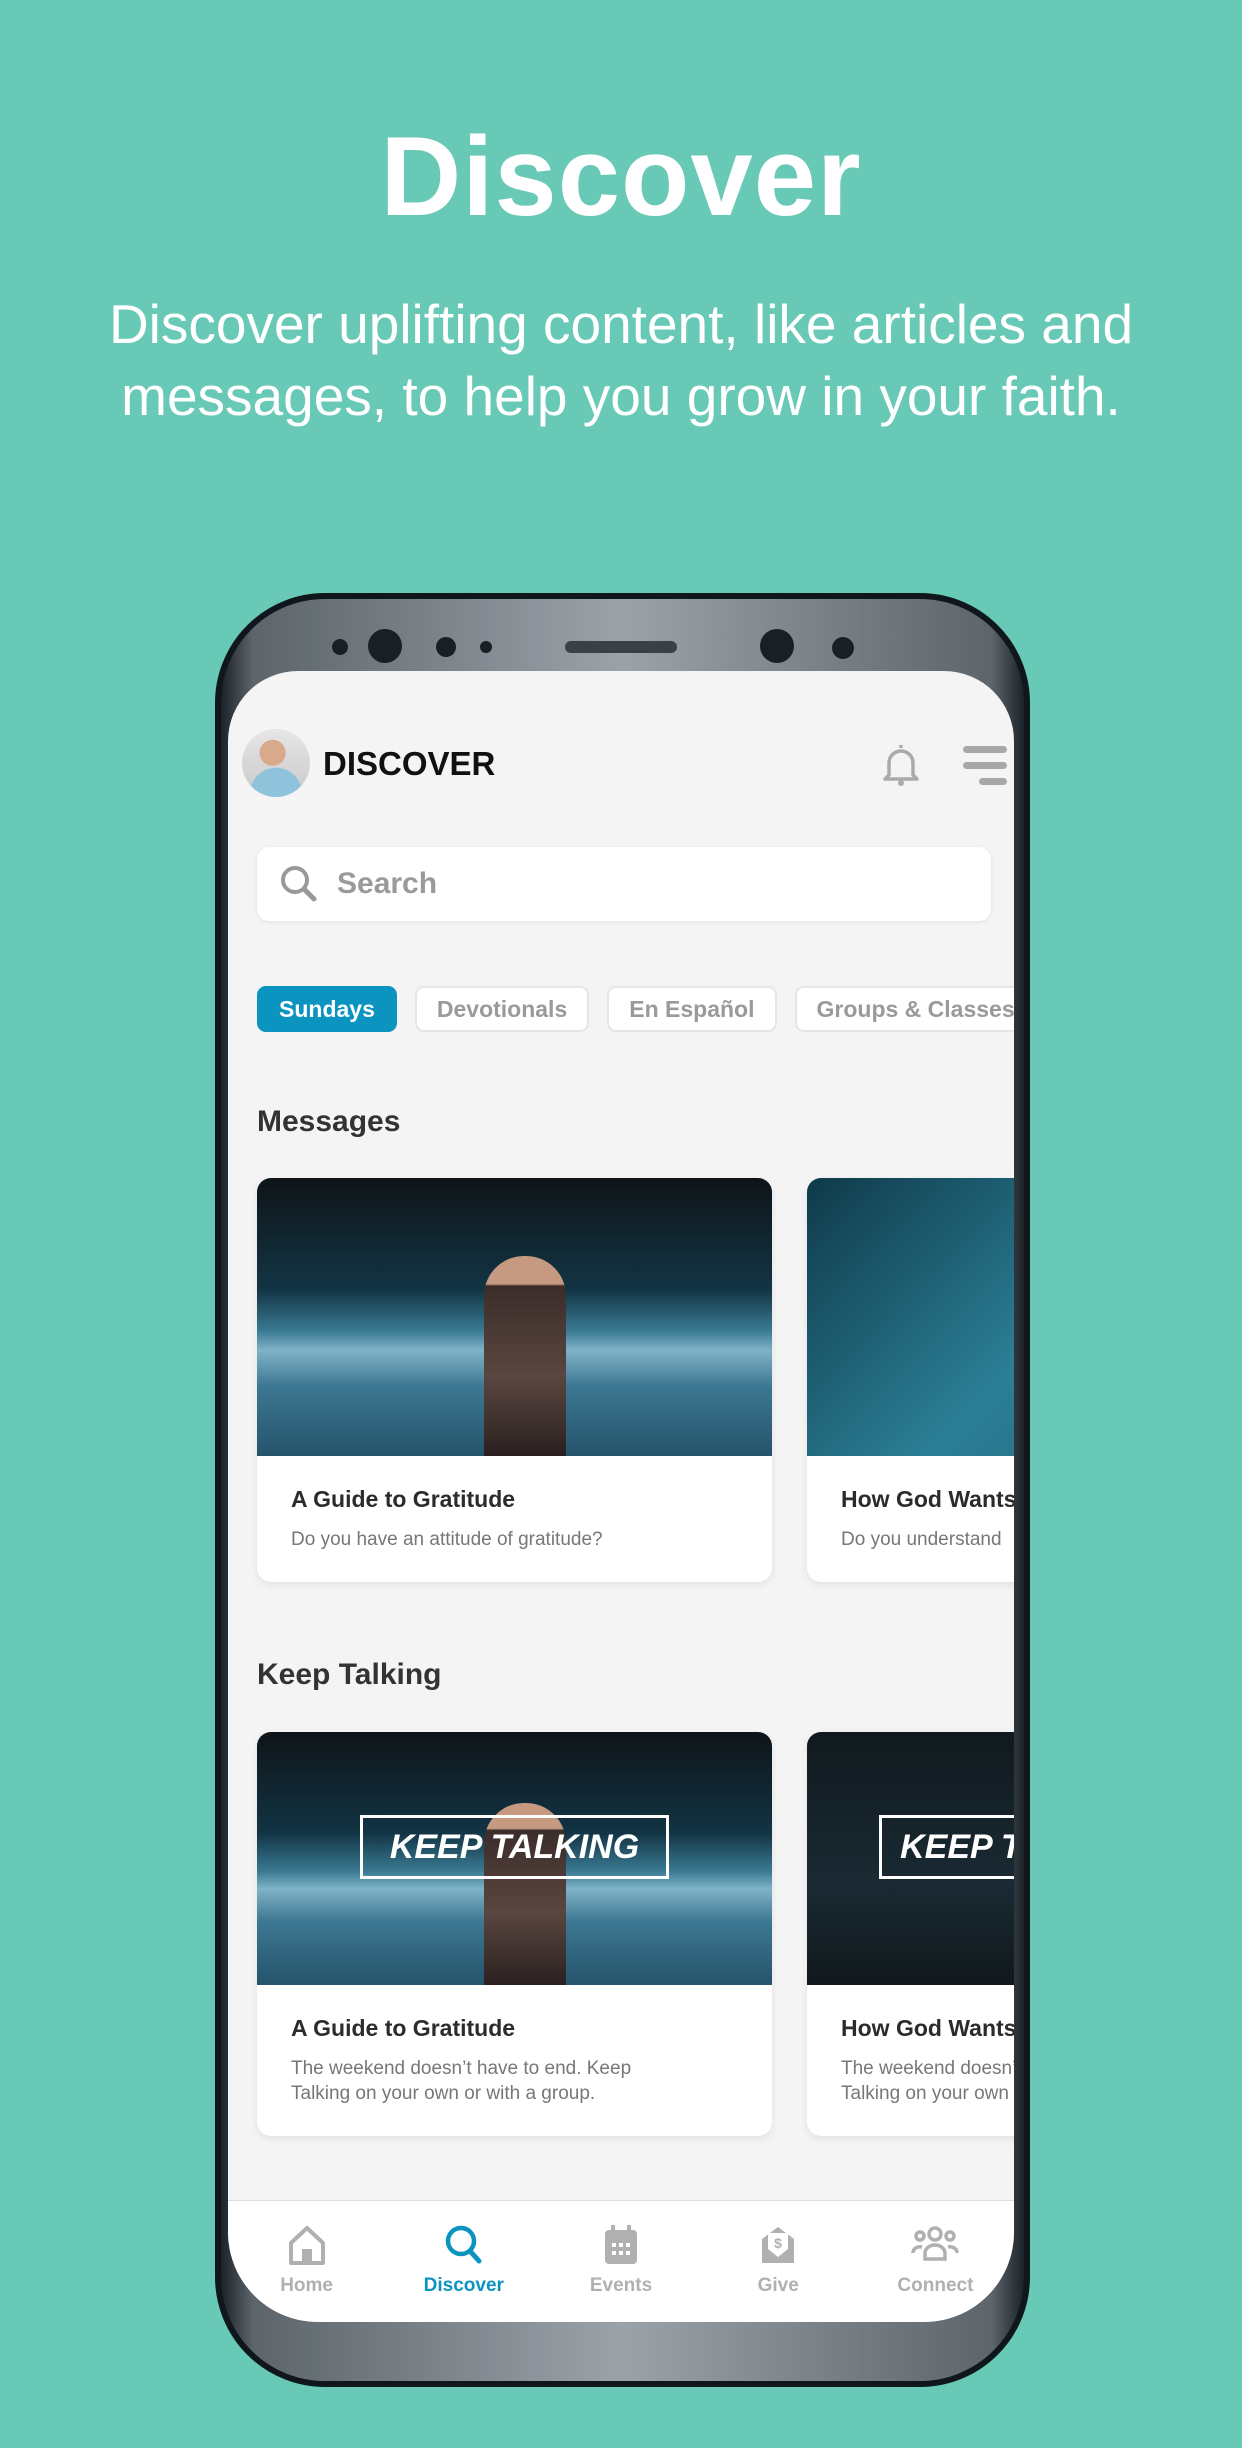 The image size is (1242, 2448). I want to click on chip-groups-classes: Groups & Classes, so click(904, 1009).